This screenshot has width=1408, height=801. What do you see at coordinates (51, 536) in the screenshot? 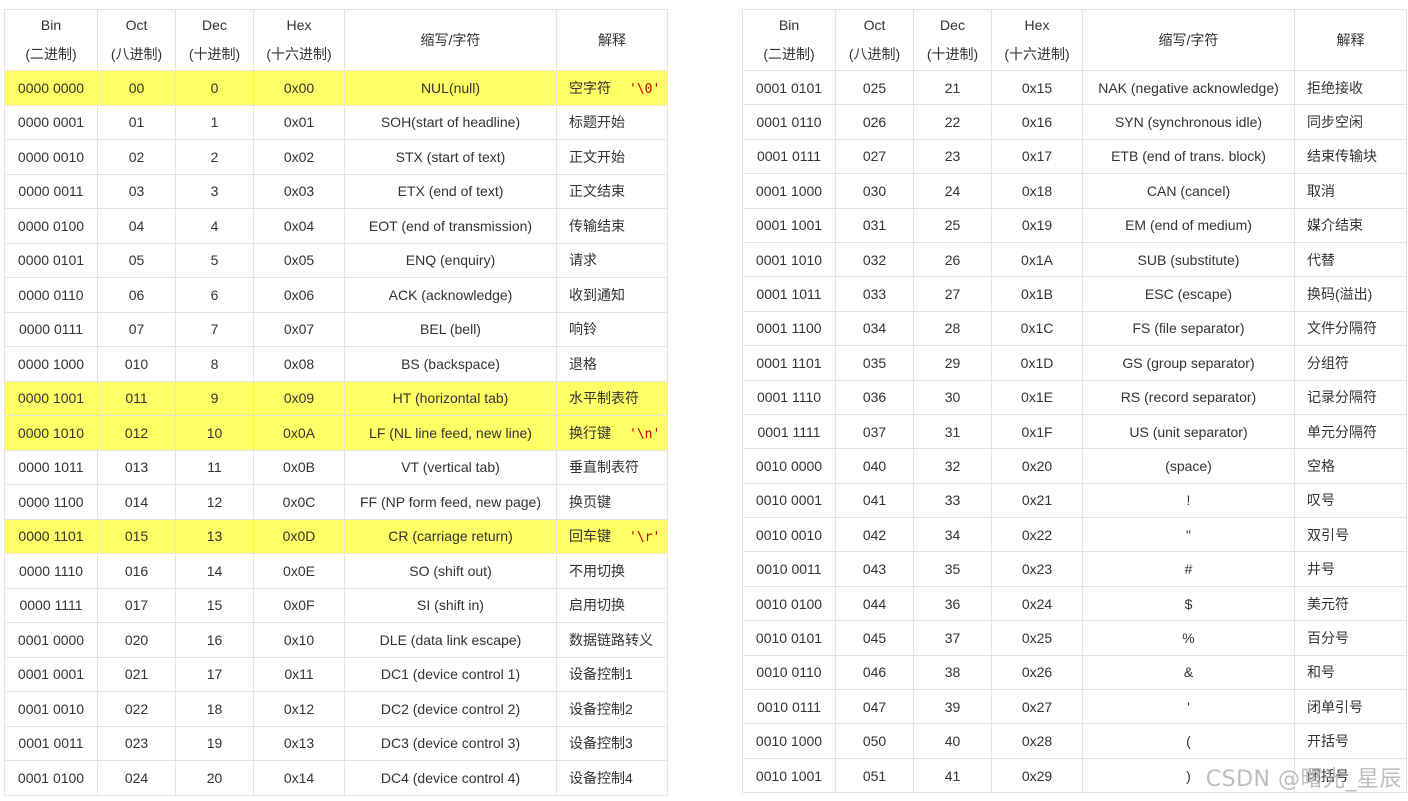
I see `cell-bin: 0000 1101` at bounding box center [51, 536].